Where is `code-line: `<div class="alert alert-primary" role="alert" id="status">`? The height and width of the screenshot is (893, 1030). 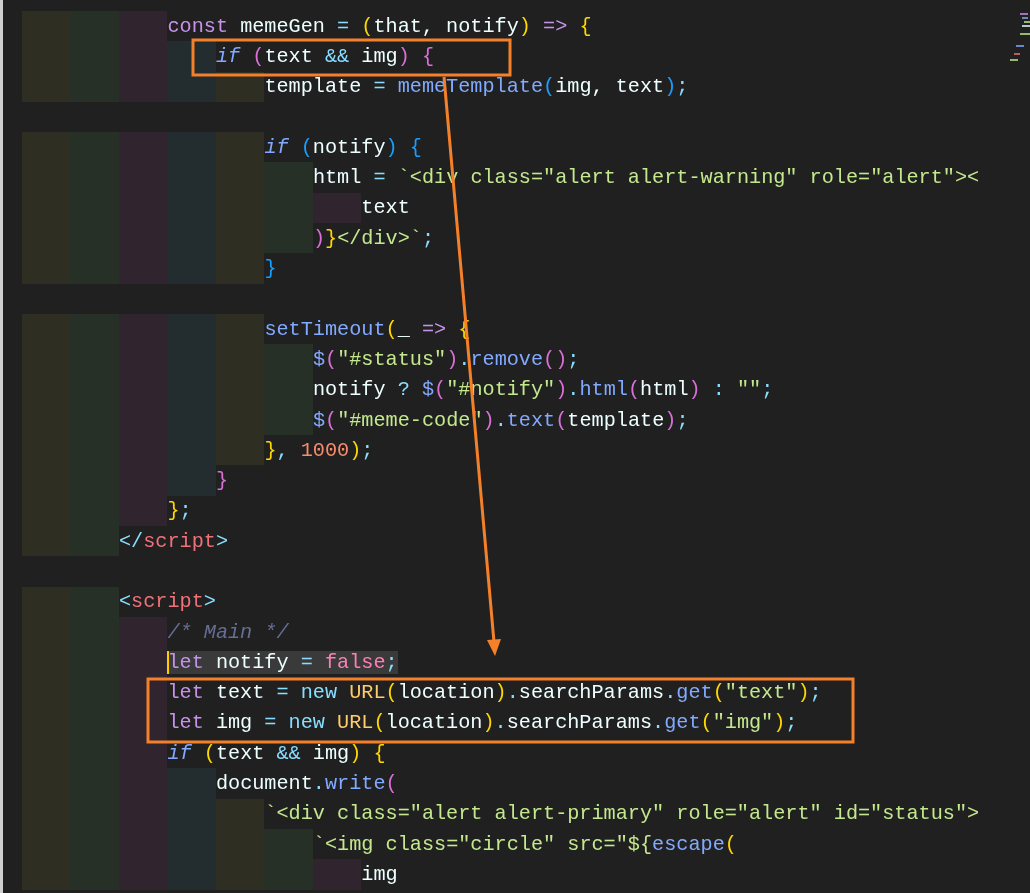 code-line: `<div class="alert alert-primary" role="alert" id="status"> is located at coordinates (622, 814).